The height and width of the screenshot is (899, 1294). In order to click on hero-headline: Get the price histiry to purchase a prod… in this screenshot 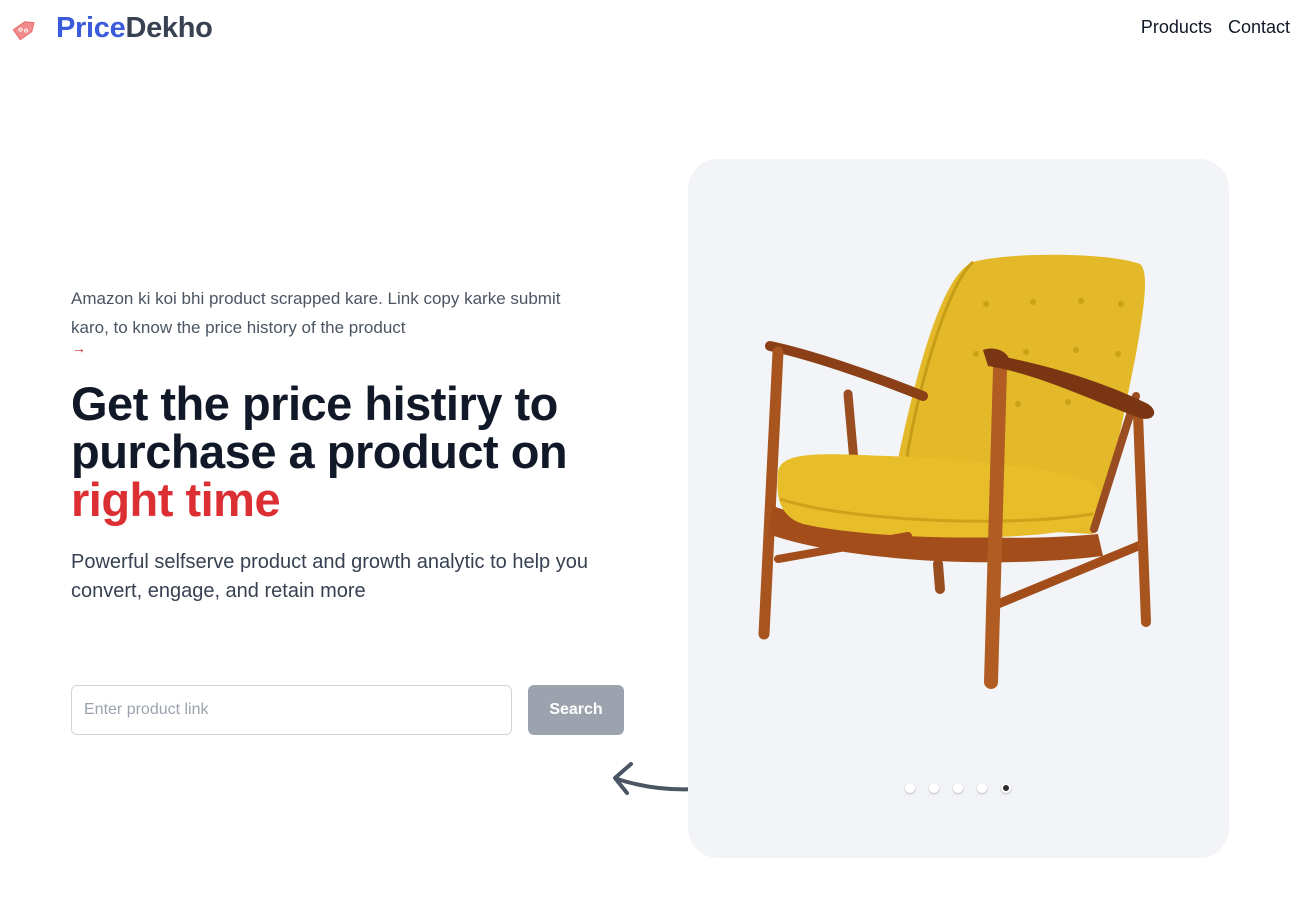, I will do `click(371, 452)`.